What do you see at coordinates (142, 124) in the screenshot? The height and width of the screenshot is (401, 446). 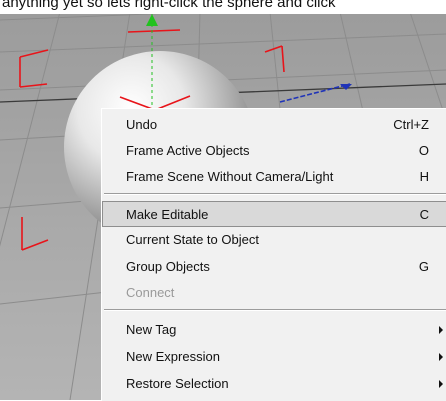 I see `menu-item-label: Undo` at bounding box center [142, 124].